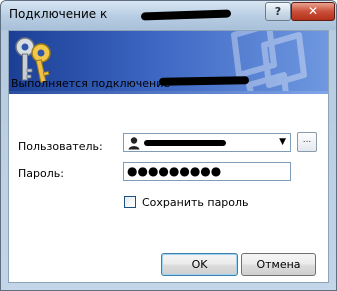 The image size is (337, 291). I want to click on banner-strip, so click(168, 92).